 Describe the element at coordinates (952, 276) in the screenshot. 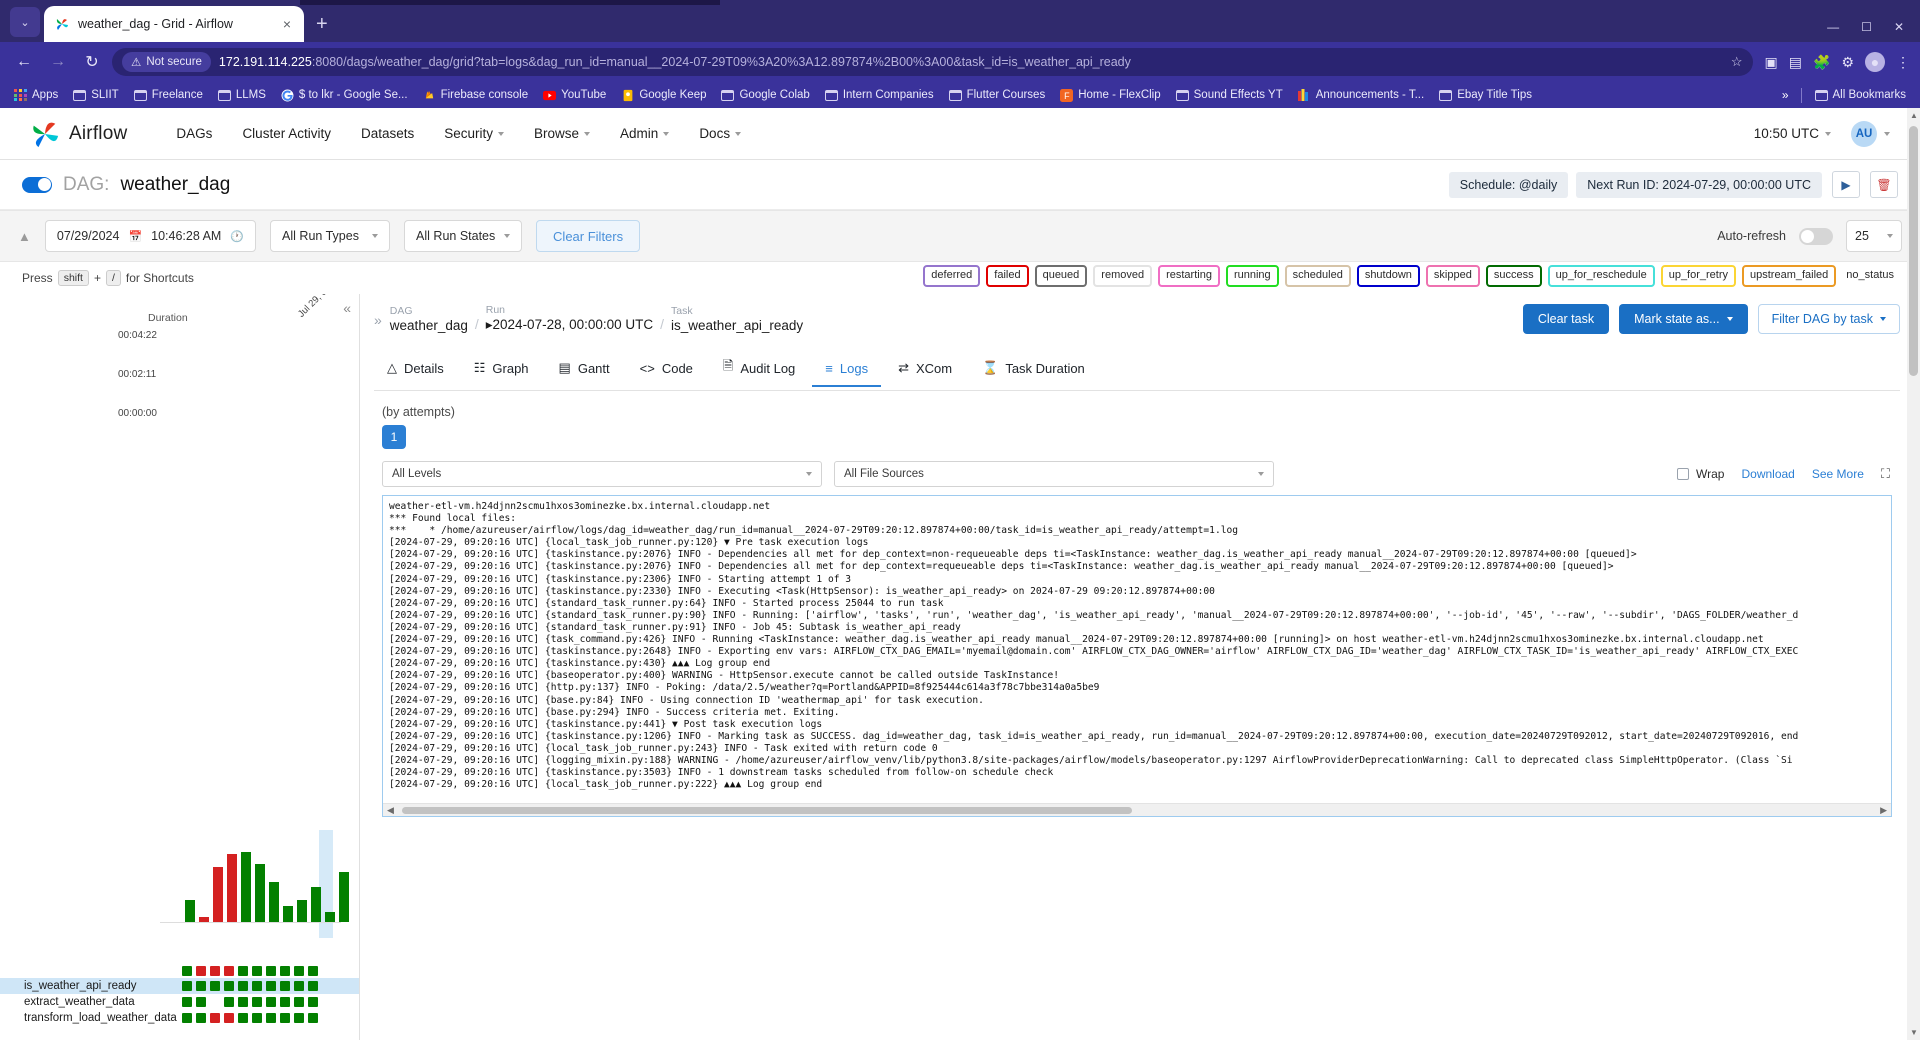

I see `status-badge-deferred: deferred` at that location.